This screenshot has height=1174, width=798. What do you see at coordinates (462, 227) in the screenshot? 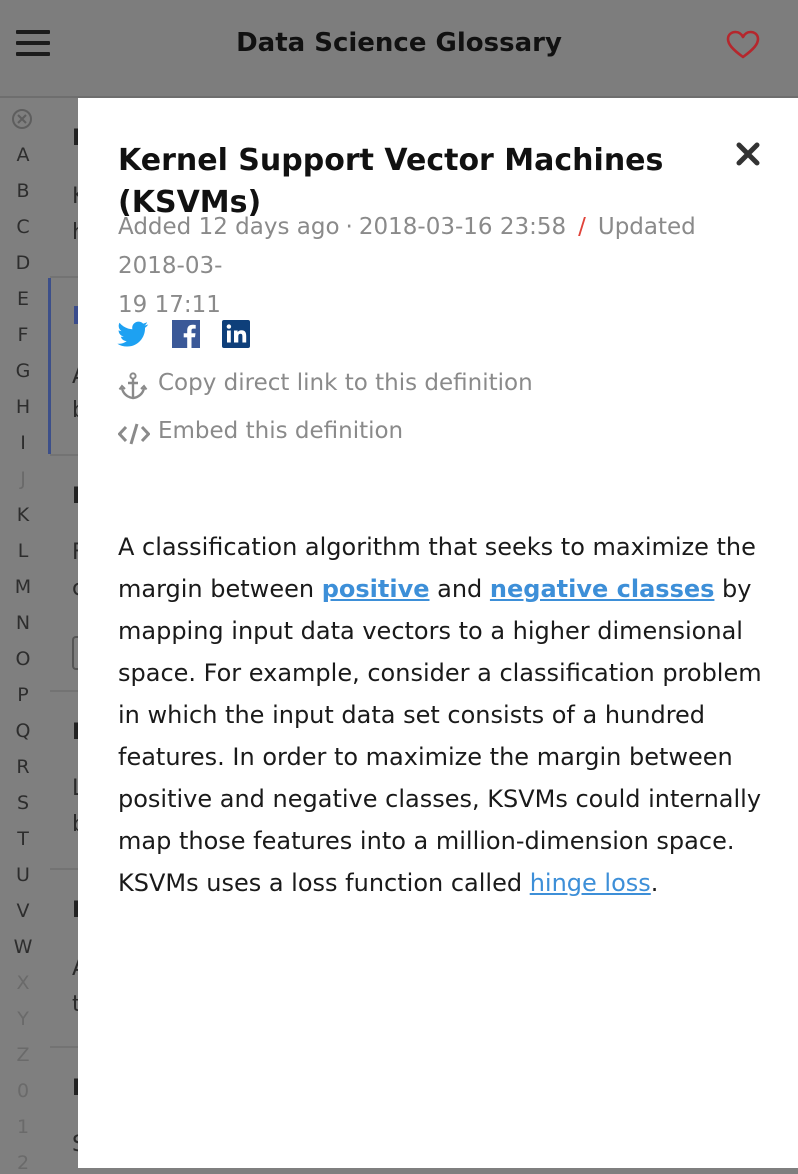
I see `added-date: 2018-03-16 23:58` at bounding box center [462, 227].